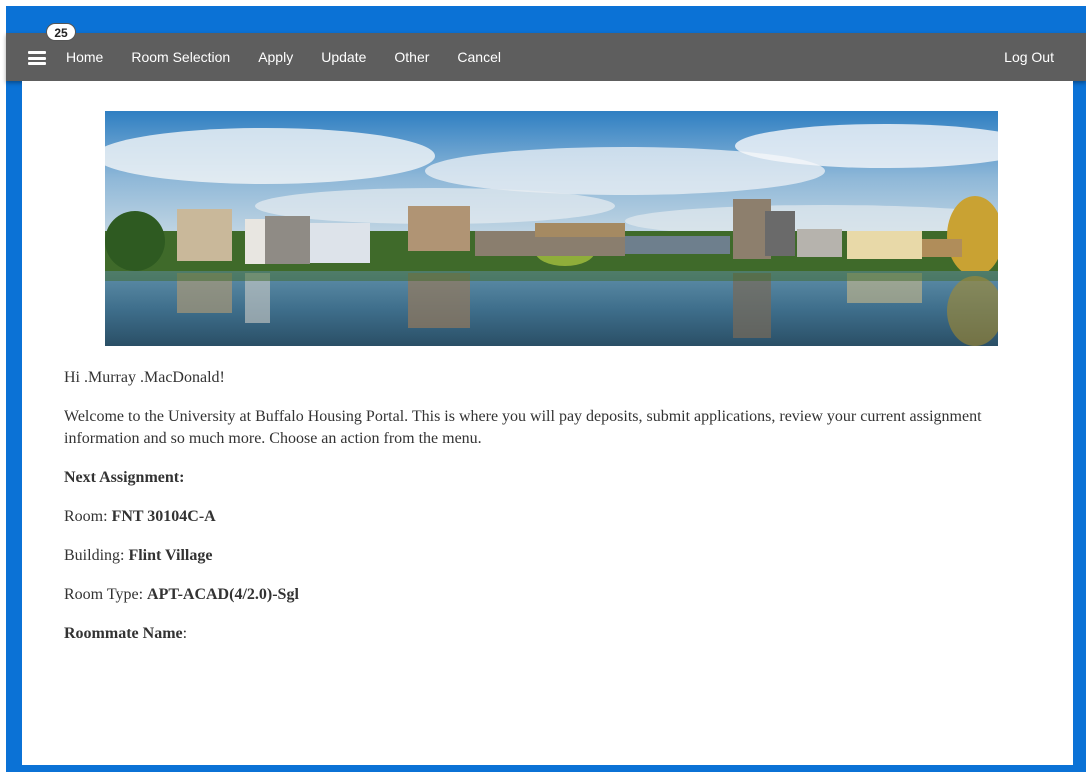 The image size is (1086, 772). Describe the element at coordinates (88, 516) in the screenshot. I see `room-label: Room:` at that location.